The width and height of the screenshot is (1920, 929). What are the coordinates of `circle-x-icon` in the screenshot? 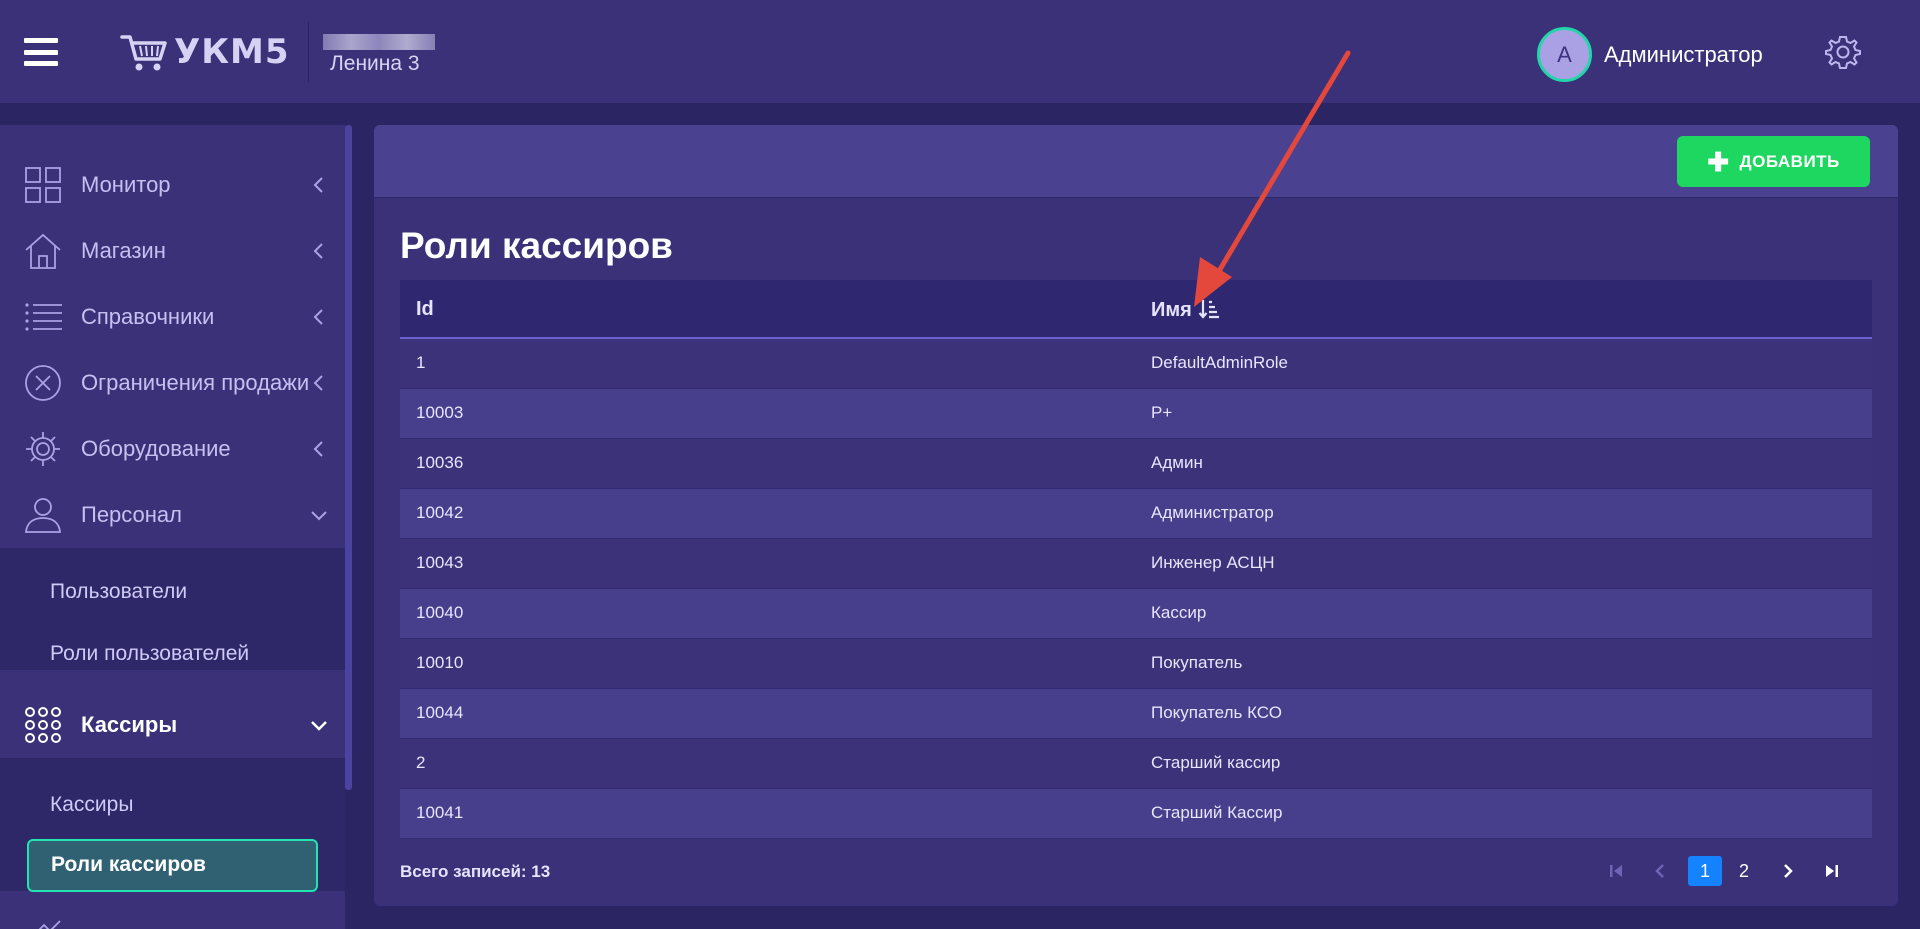 It's located at (43, 383).